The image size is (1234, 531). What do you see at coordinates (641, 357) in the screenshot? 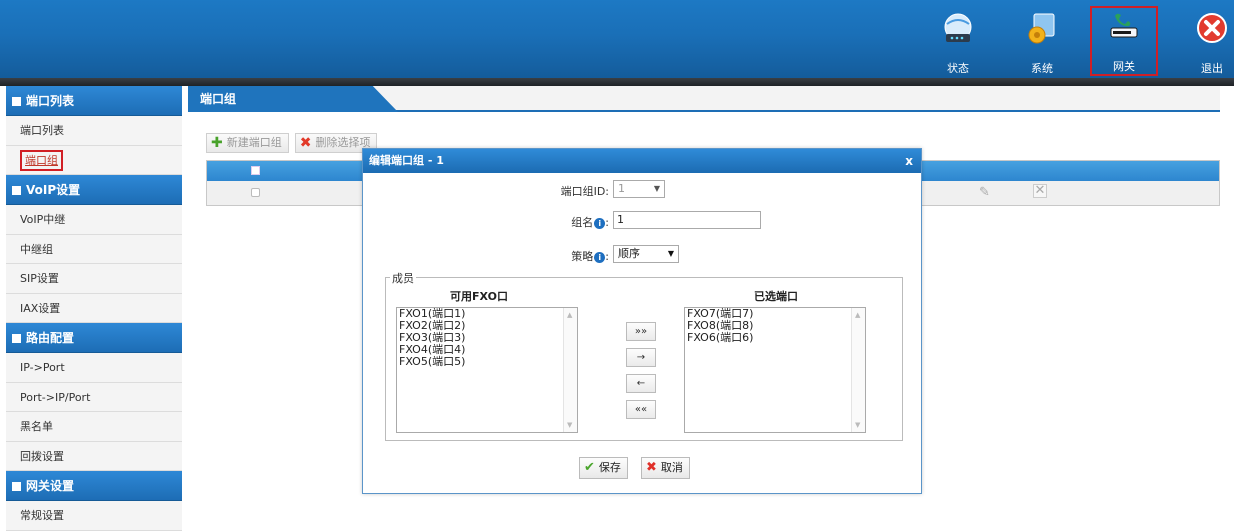
I see `move-right-button: →` at bounding box center [641, 357].